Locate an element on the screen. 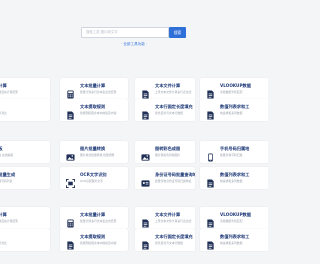  tool-card-description: 批量查询号码归属 is located at coordinates (231, 154).